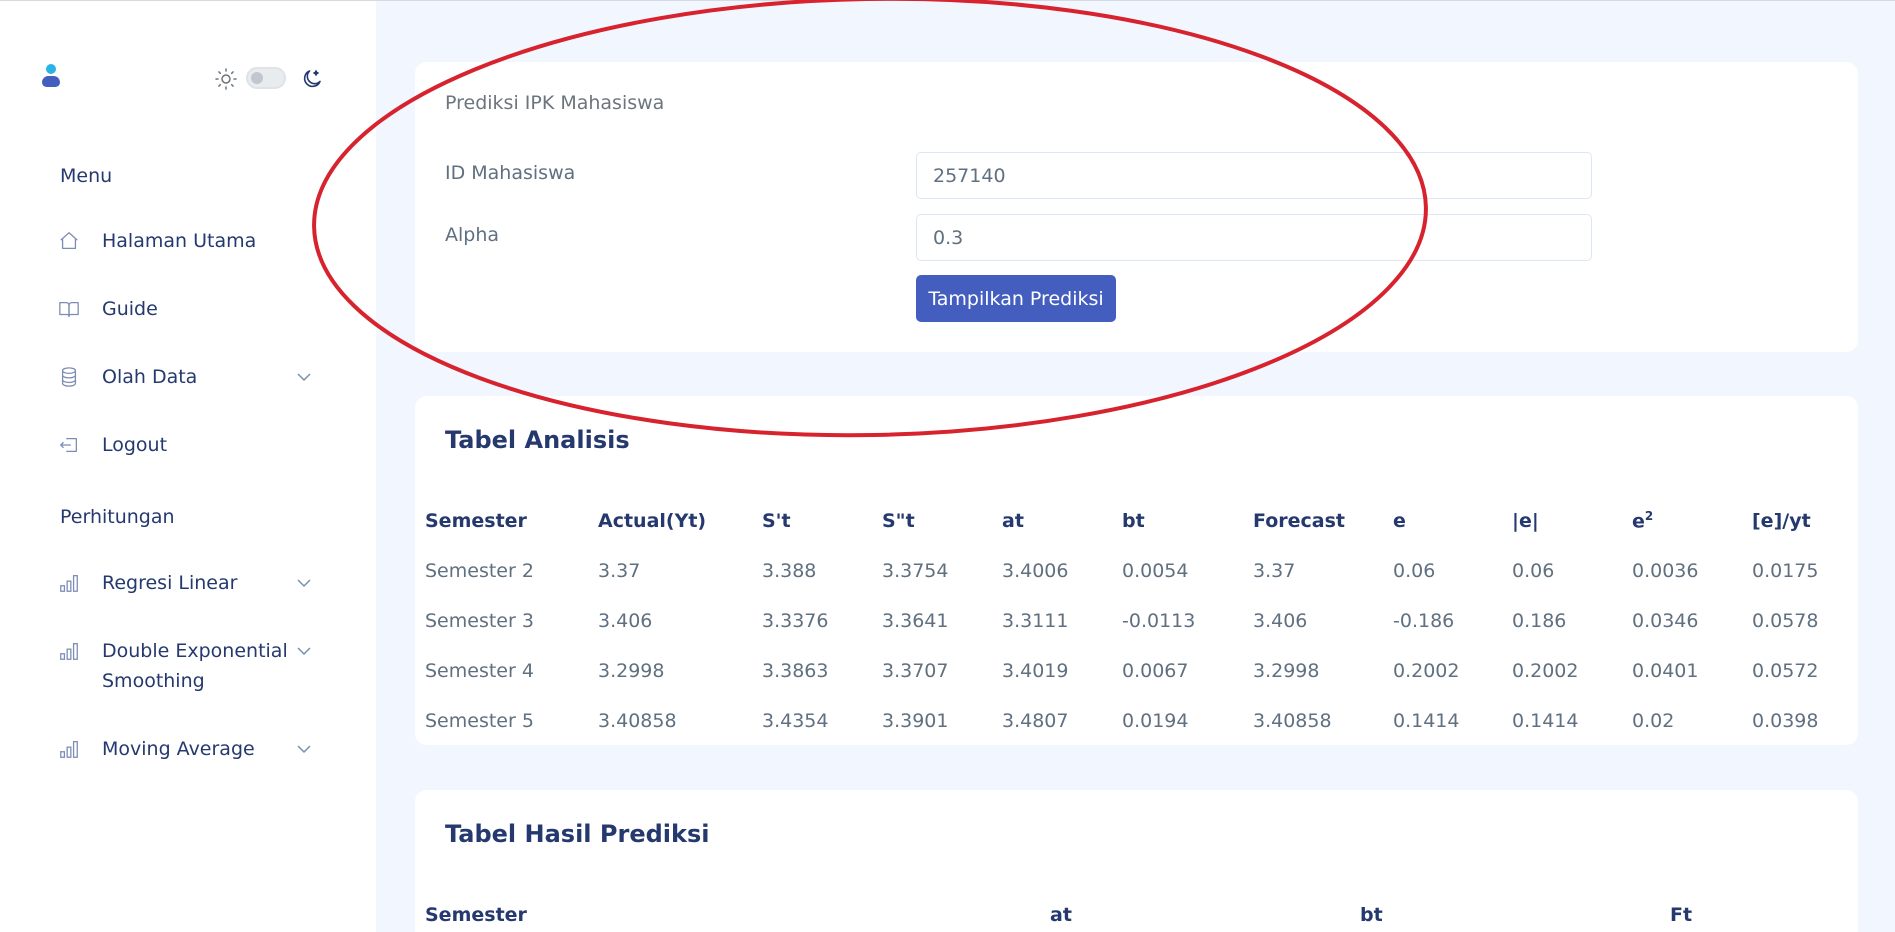  I want to click on book-icon, so click(69, 309).